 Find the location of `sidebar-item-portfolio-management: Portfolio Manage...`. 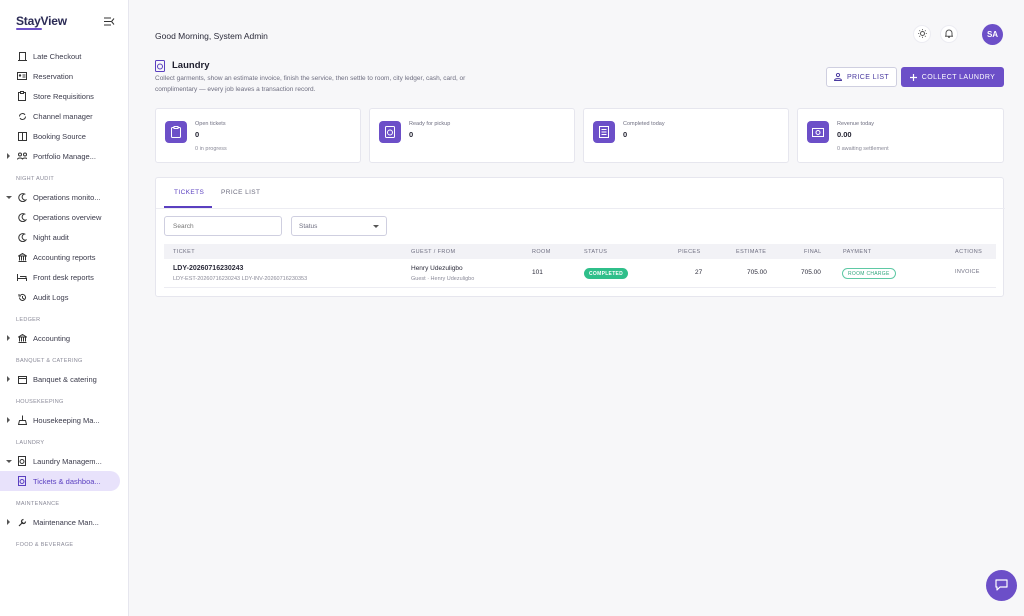

sidebar-item-portfolio-management: Portfolio Manage... is located at coordinates (64, 156).